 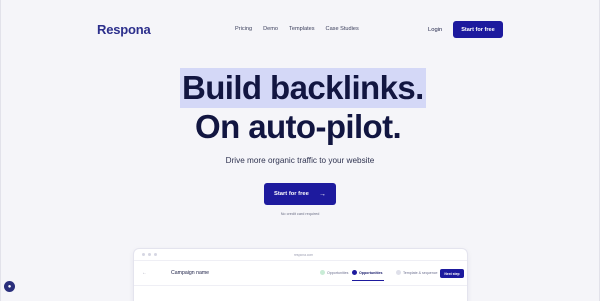 I want to click on active-step-underline, so click(x=368, y=280).